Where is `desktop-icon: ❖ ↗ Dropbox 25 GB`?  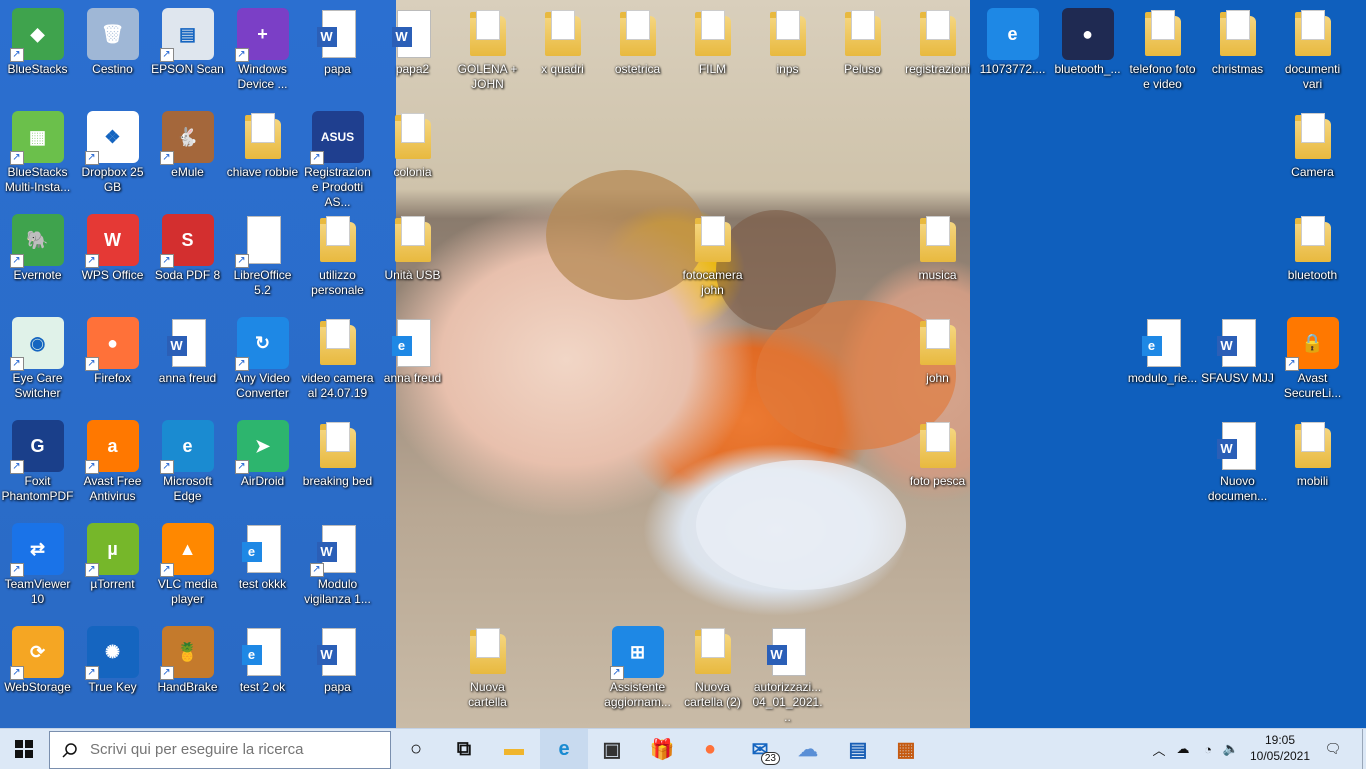 desktop-icon: ❖ ↗ Dropbox 25 GB is located at coordinates (112, 154).